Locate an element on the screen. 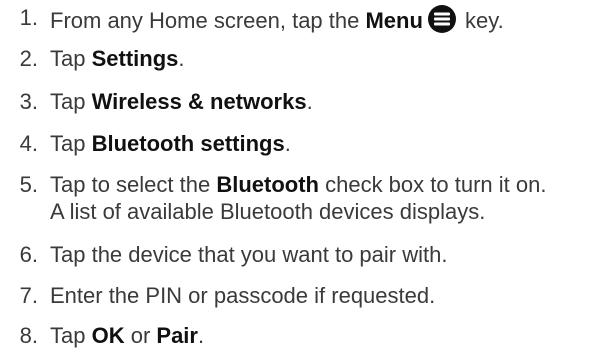 The height and width of the screenshot is (349, 610). step-number: 4. is located at coordinates (28, 143).